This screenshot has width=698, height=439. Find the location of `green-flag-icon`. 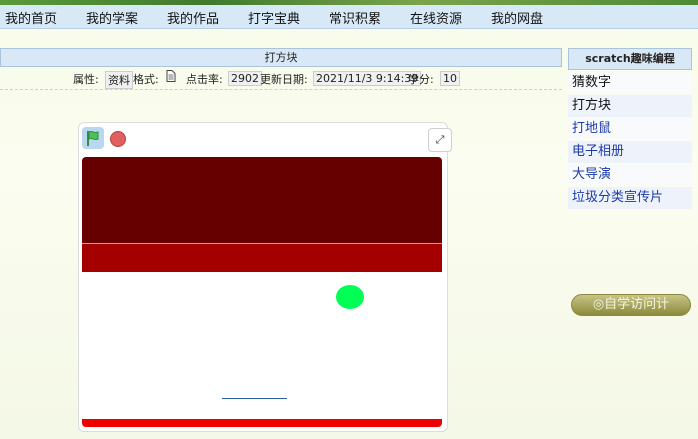

green-flag-icon is located at coordinates (93, 138).